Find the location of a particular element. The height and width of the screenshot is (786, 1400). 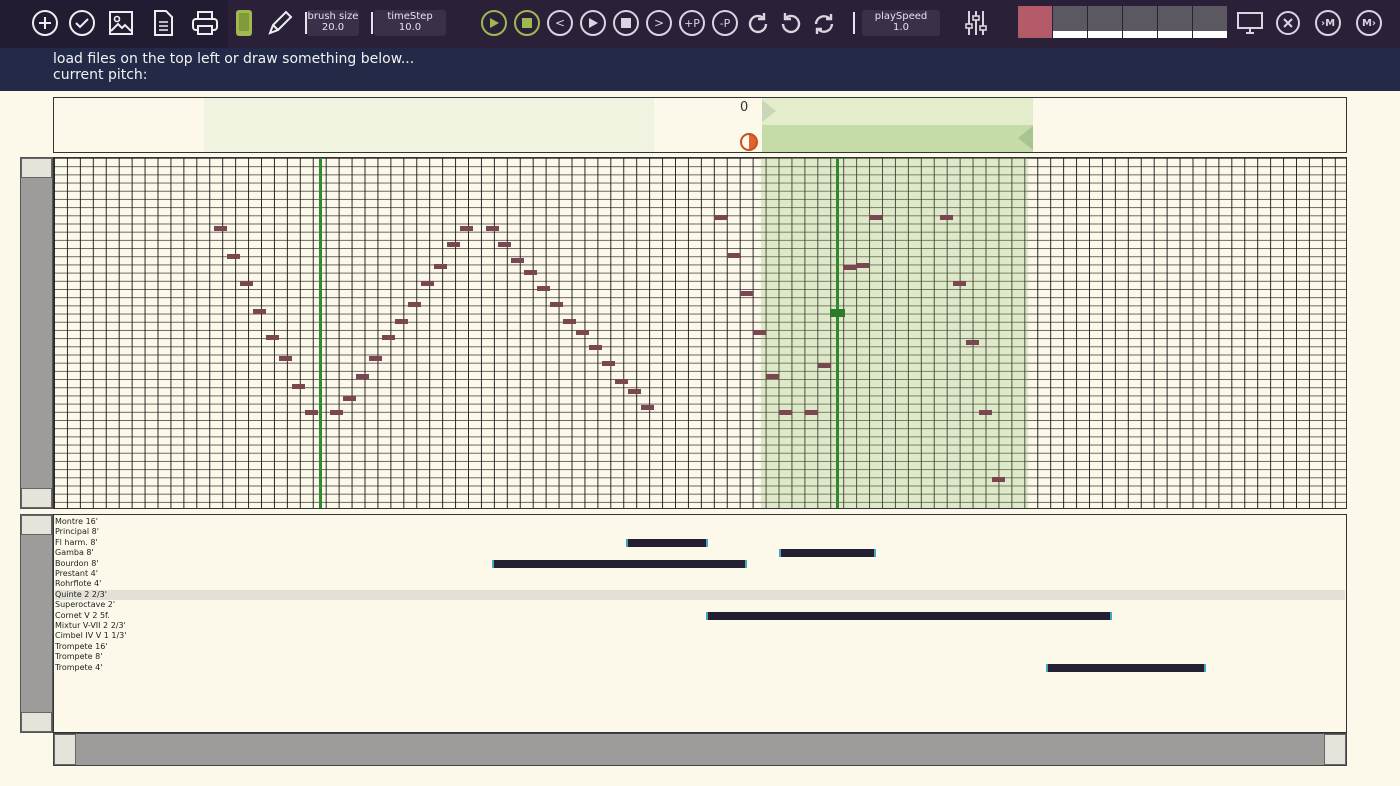

register-row: Gamba 8' is located at coordinates (700, 553).